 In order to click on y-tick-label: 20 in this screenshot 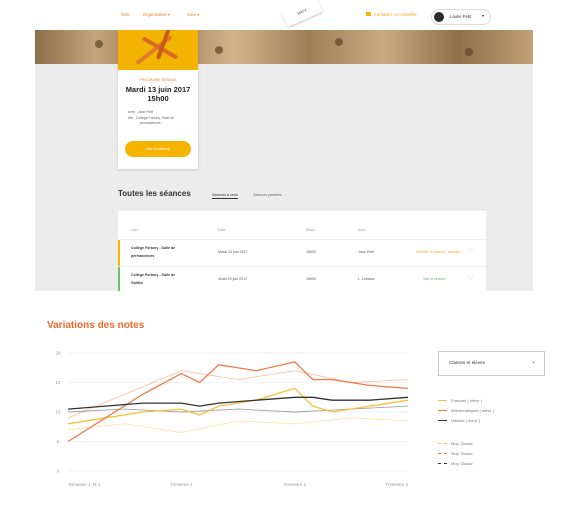, I will do `click(58, 353)`.